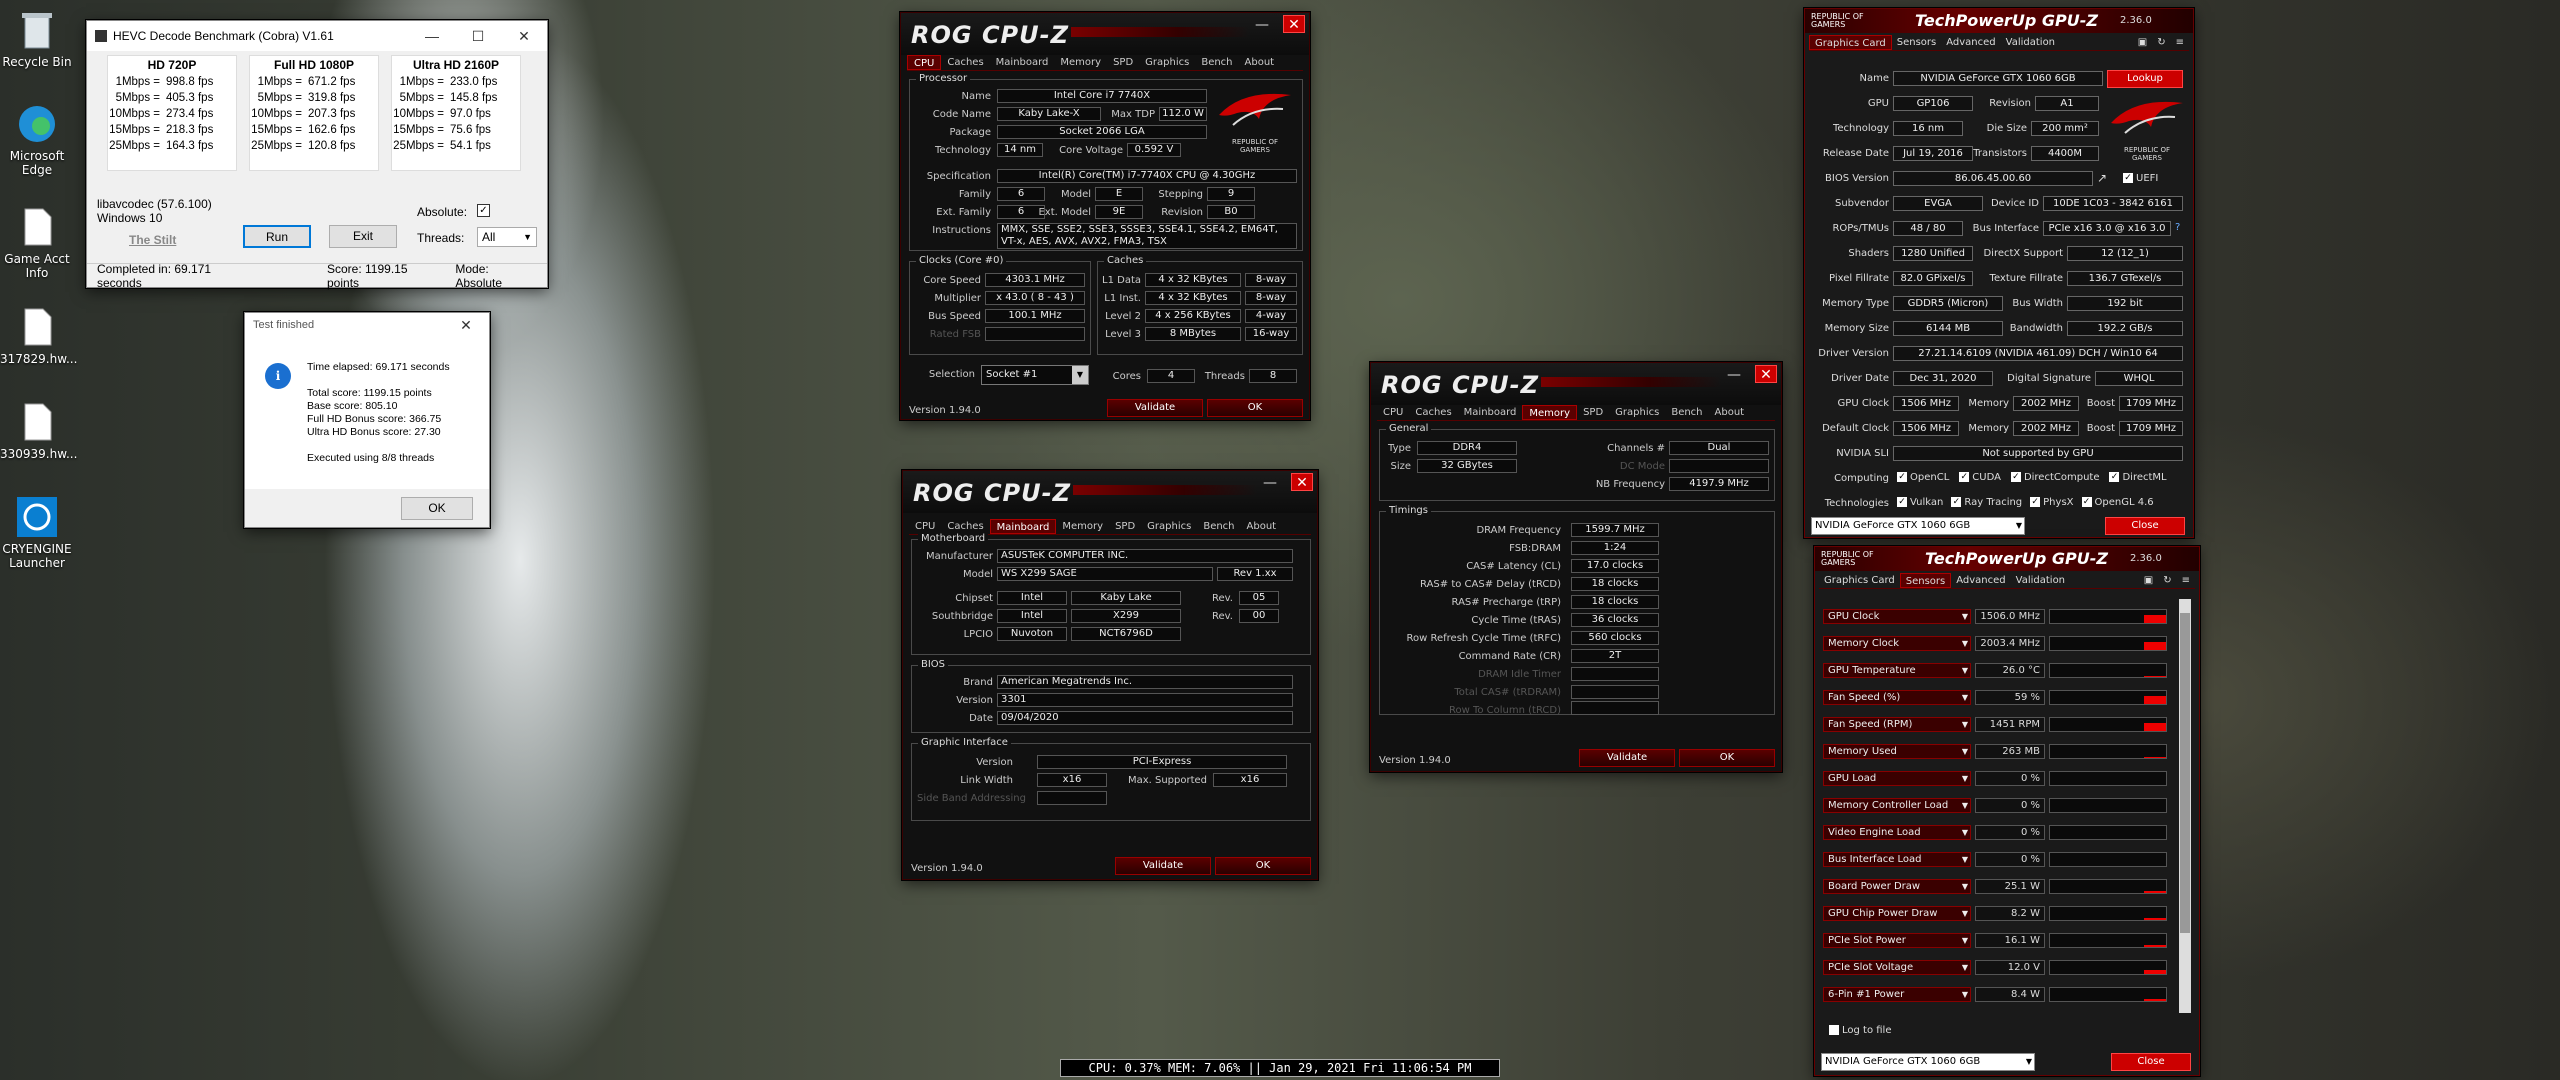  I want to click on sensor-name-select: GPU Clock ▼, so click(1897, 616).